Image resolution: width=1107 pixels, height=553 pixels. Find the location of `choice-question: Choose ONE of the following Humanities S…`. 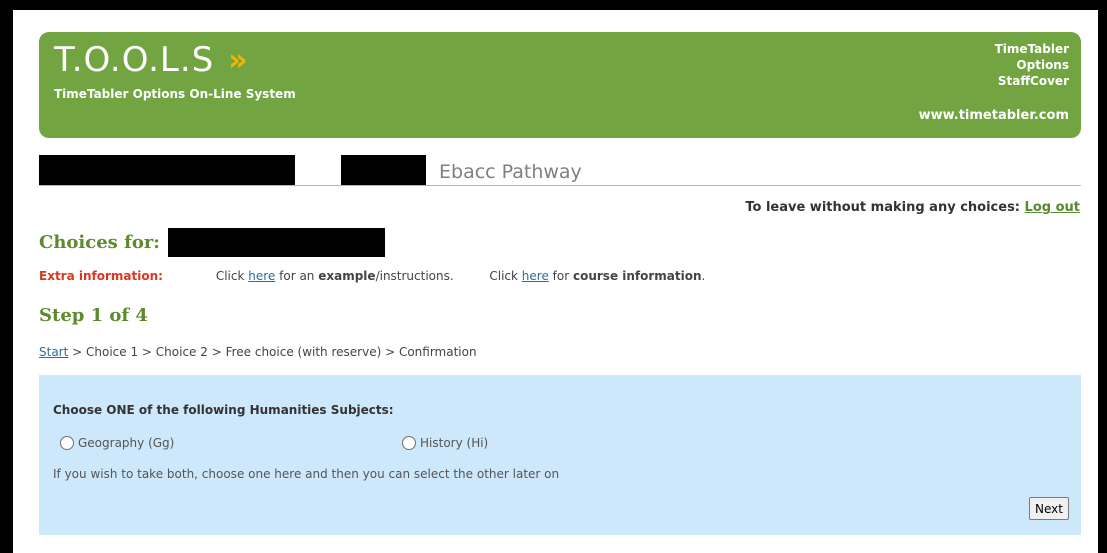

choice-question: Choose ONE of the following Humanities S… is located at coordinates (223, 410).